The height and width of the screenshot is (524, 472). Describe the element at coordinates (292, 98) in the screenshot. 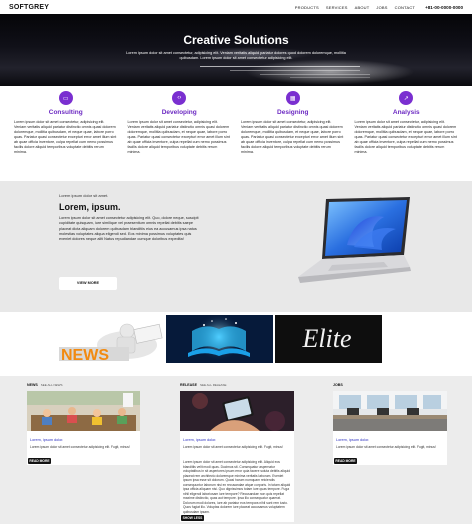

I see `grid-icon: ▦` at that location.